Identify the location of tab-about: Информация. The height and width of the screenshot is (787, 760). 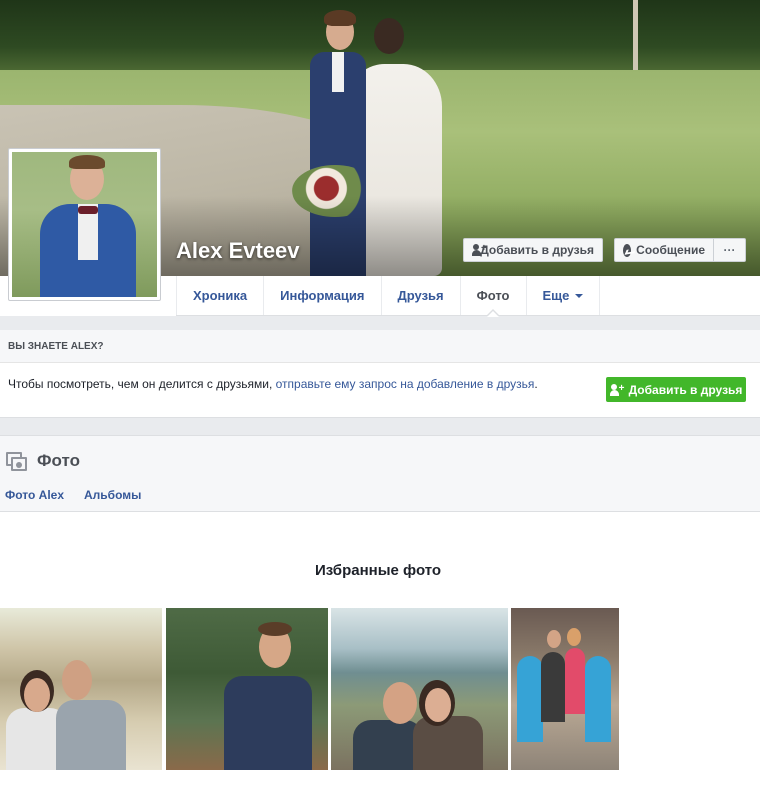
(323, 295).